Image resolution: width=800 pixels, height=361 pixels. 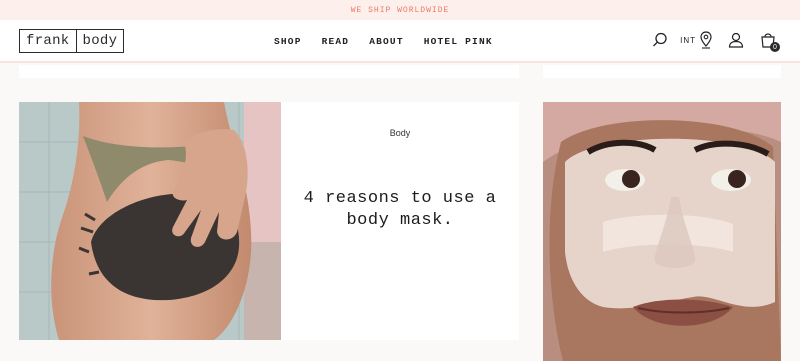 I want to click on nav-shop: SHOP, so click(x=288, y=41).